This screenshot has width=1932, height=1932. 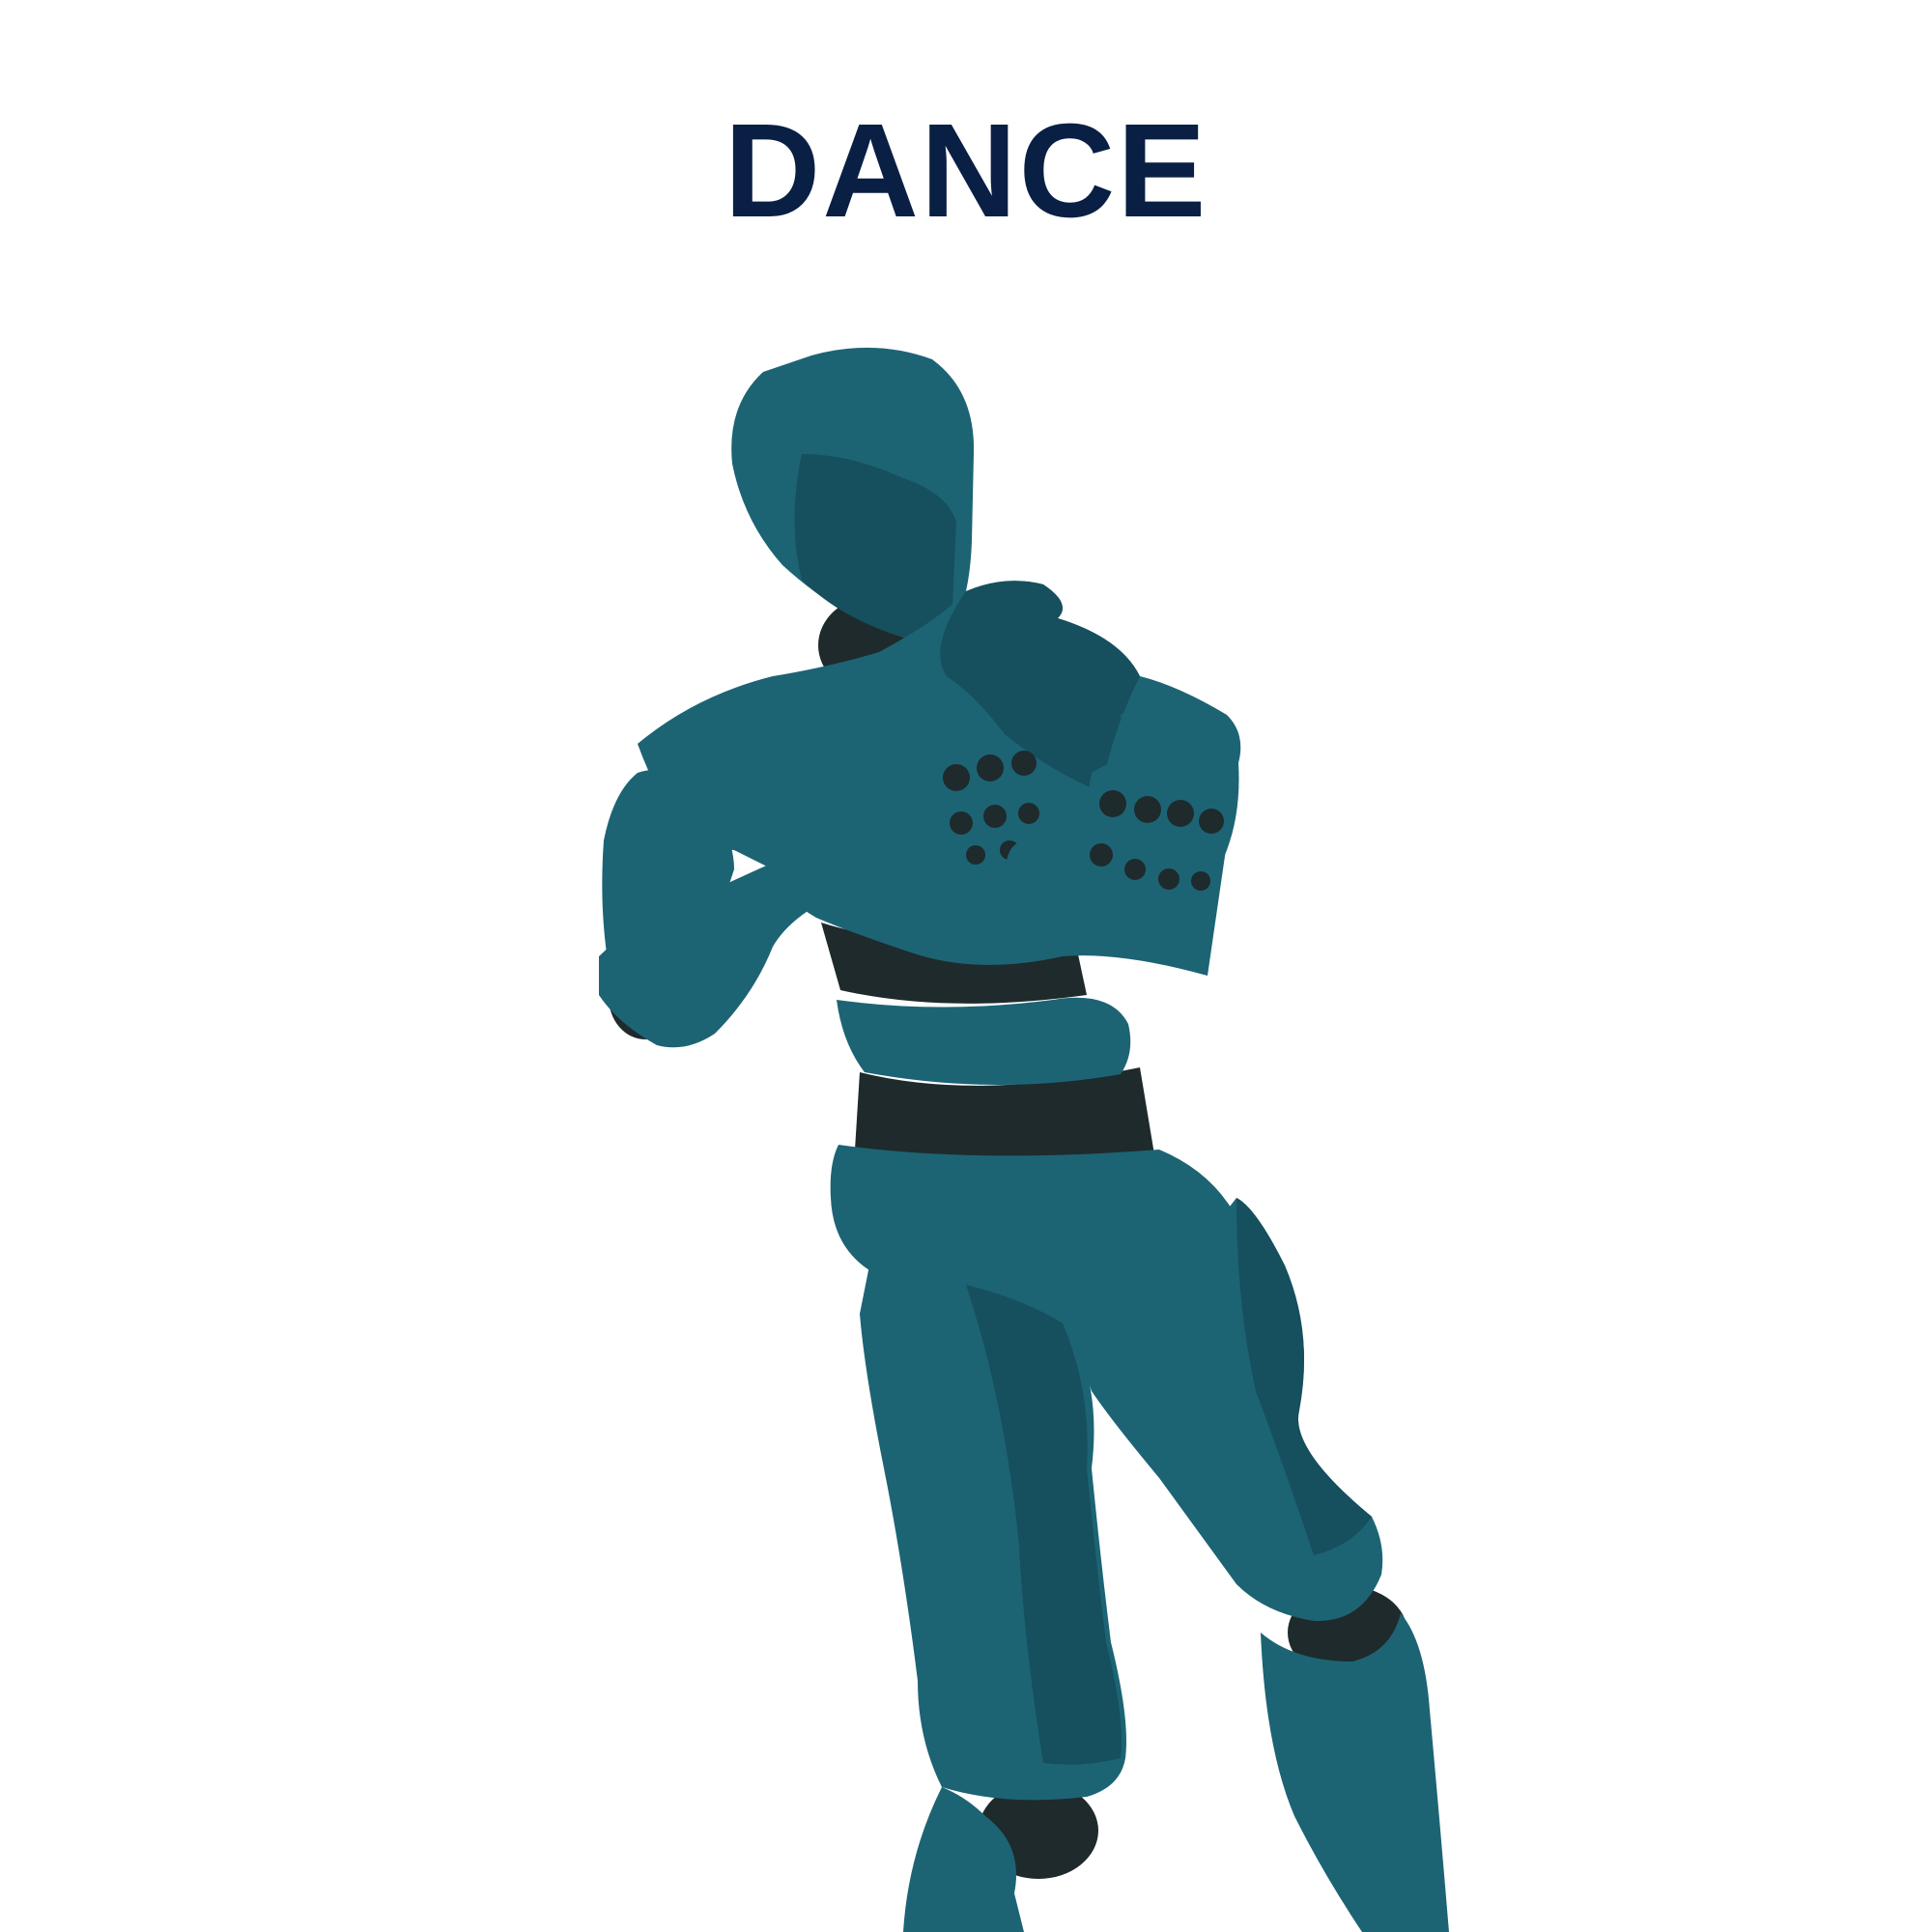 I want to click on right-thumb, so click(x=1024, y=864).